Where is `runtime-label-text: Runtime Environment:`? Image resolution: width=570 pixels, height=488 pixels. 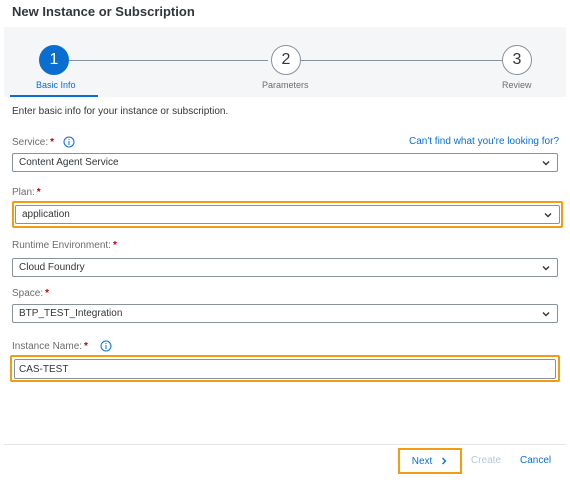 runtime-label-text: Runtime Environment: is located at coordinates (61, 245).